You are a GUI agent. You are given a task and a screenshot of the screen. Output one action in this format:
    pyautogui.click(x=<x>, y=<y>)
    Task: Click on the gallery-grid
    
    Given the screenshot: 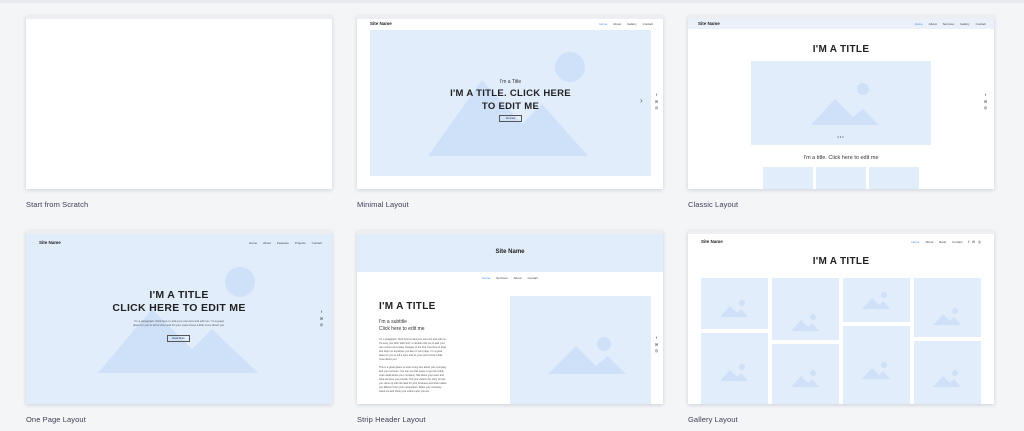 What is the action you would take?
    pyautogui.click(x=841, y=341)
    